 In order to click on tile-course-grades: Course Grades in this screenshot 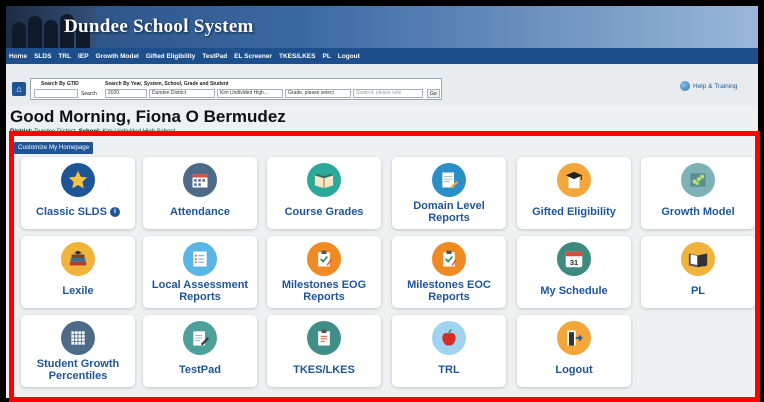, I will do `click(324, 193)`.